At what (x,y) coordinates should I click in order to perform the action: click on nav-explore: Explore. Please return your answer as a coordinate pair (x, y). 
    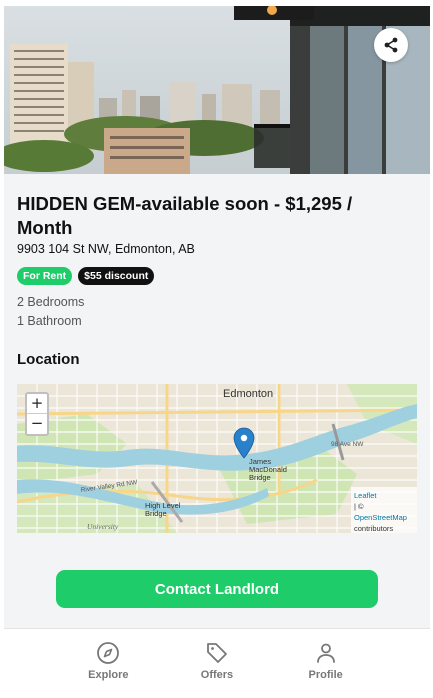
    Looking at the image, I should click on (108, 663).